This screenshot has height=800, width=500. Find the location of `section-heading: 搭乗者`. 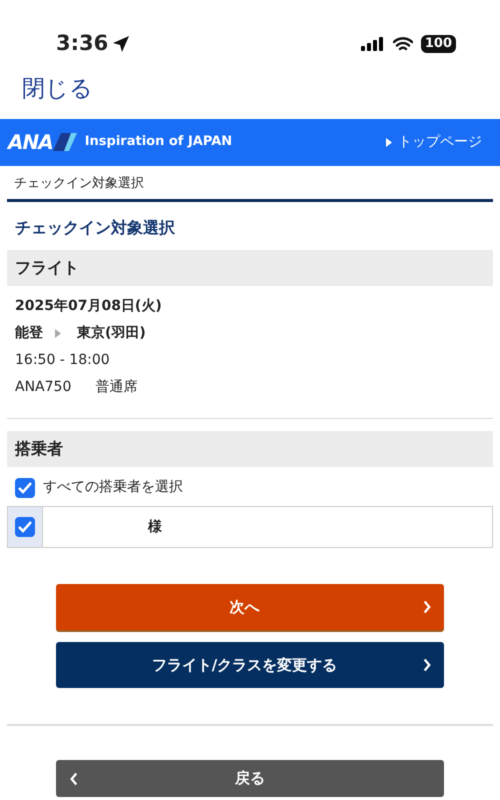

section-heading: 搭乗者 is located at coordinates (250, 449).